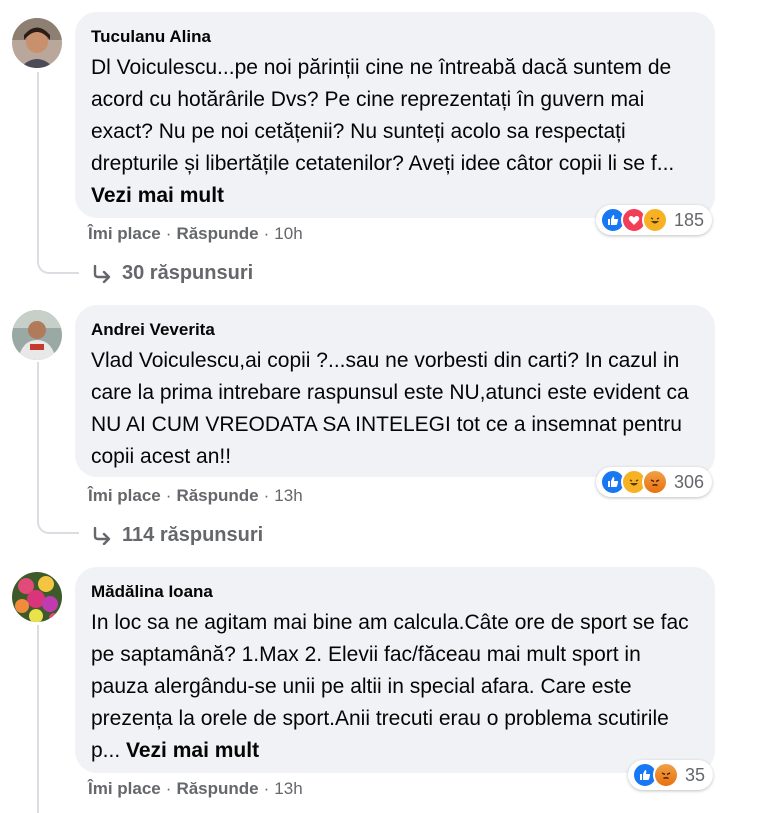 This screenshot has width=768, height=813. Describe the element at coordinates (395, 330) in the screenshot. I see `comment-author: Andrei Veverita` at that location.